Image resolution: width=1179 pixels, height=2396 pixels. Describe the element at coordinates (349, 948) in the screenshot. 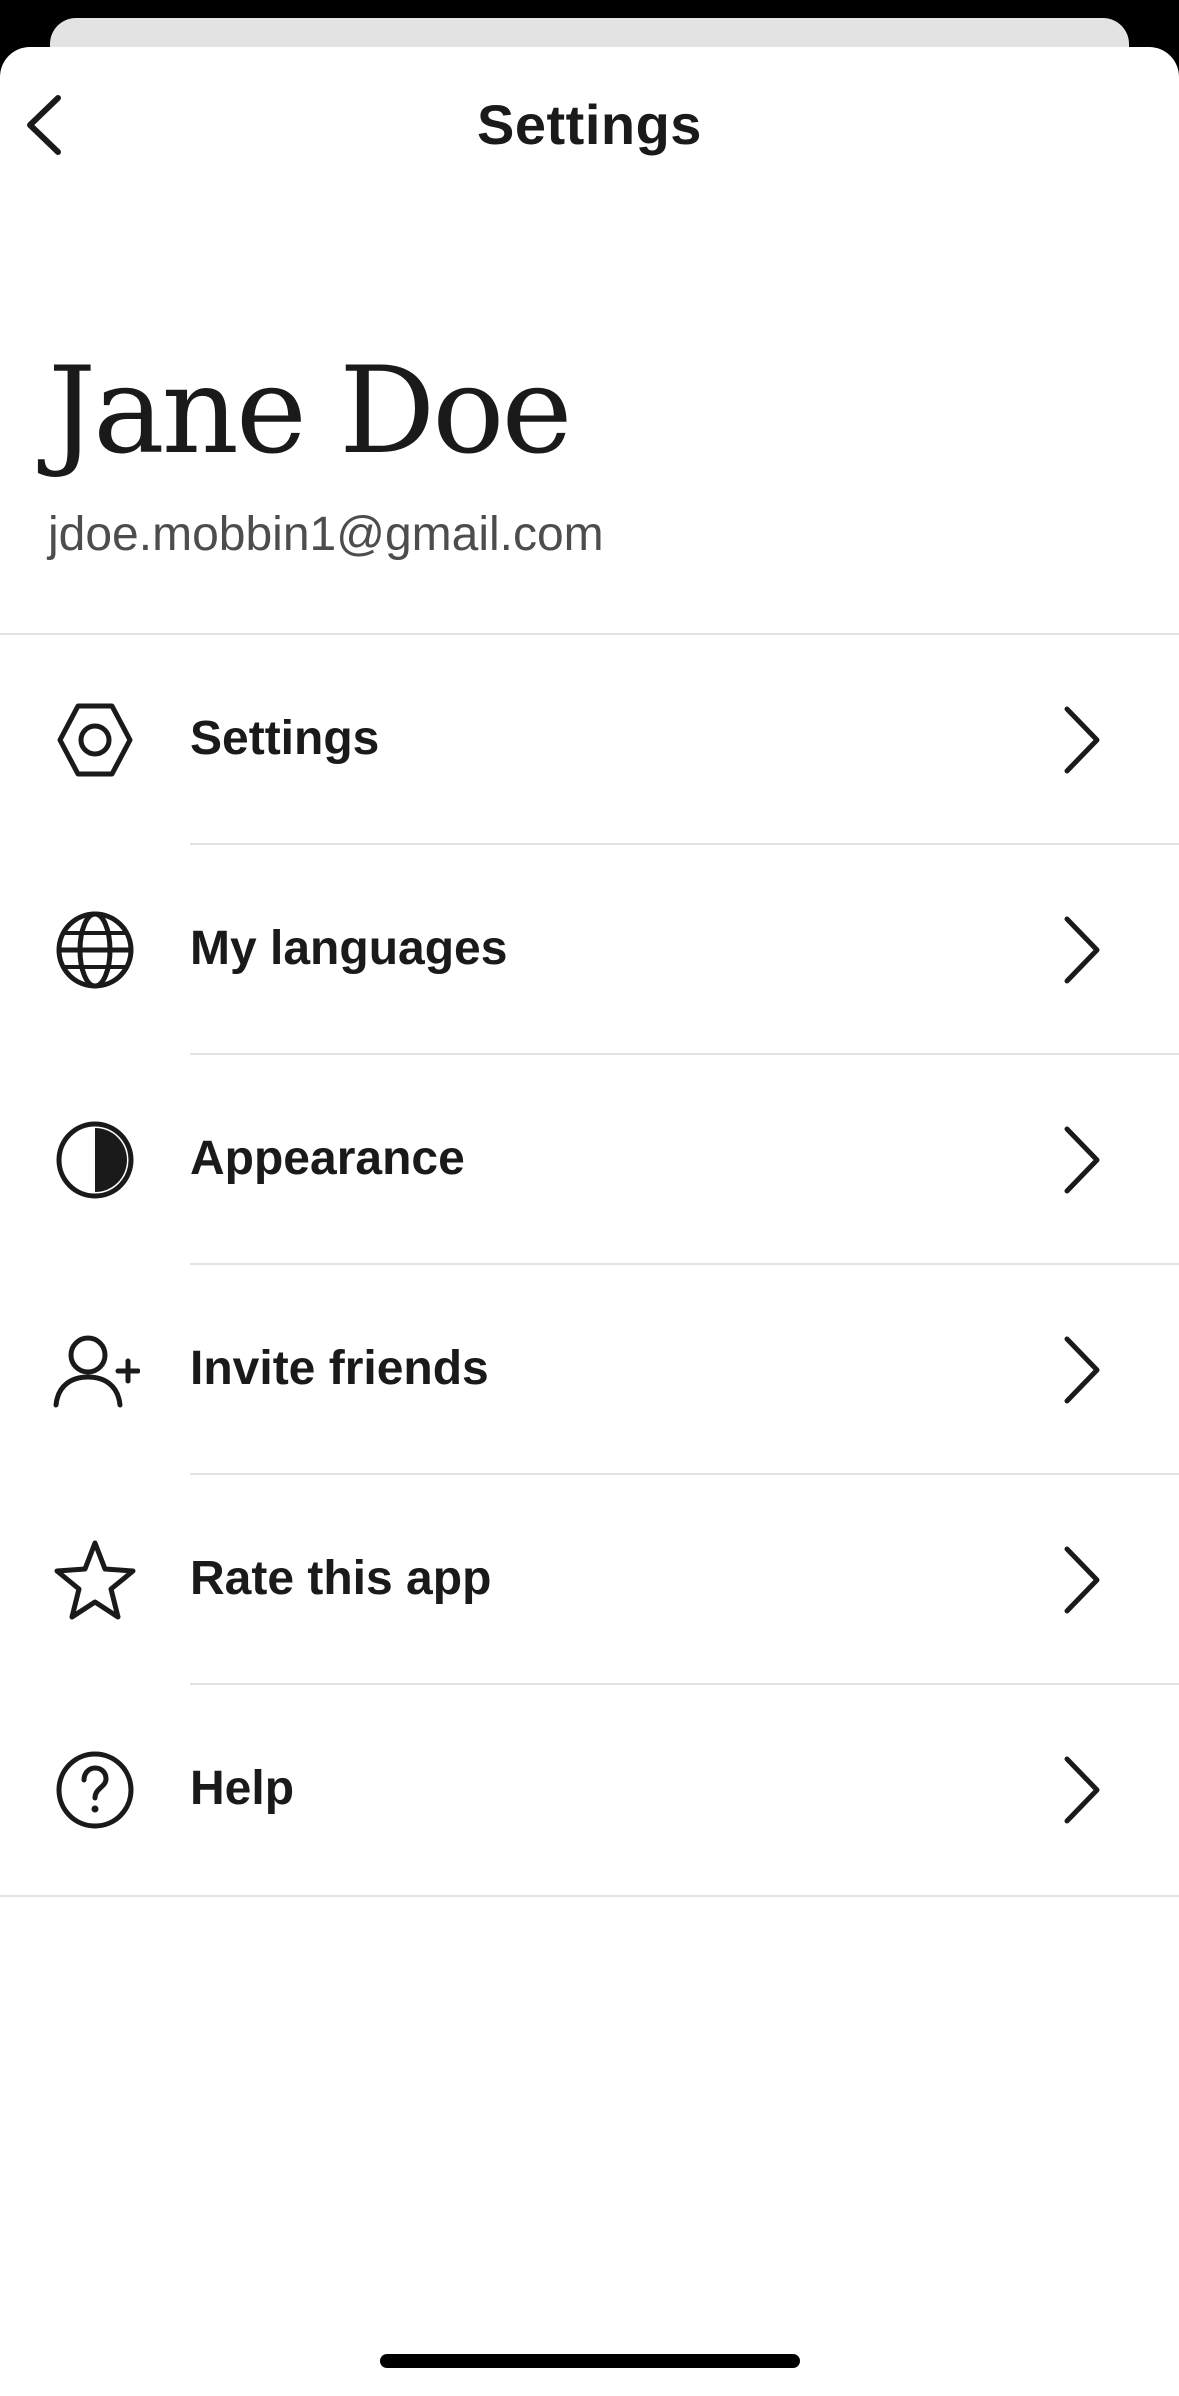

I see `menu-item-label: My languages` at that location.